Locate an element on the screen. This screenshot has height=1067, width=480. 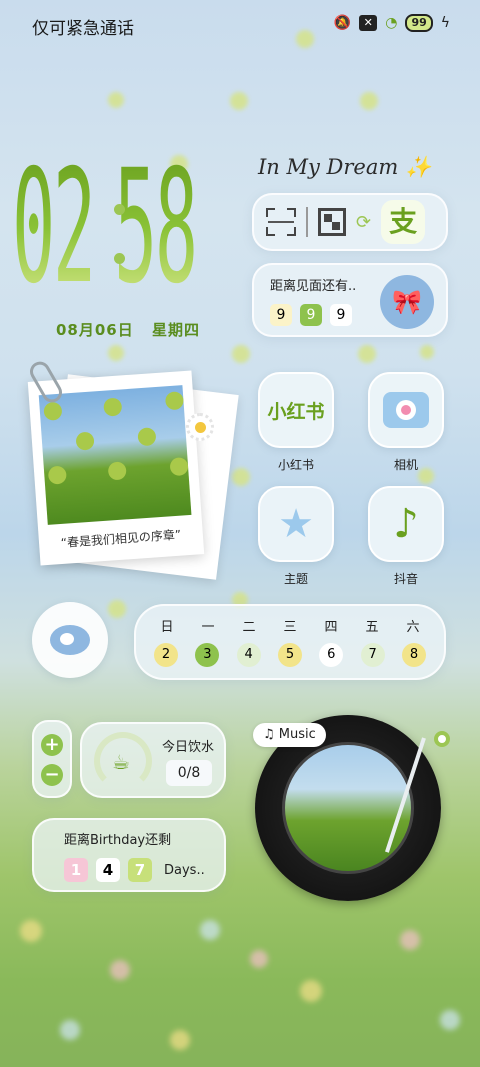
weibo-icon is located at coordinates (70, 640).